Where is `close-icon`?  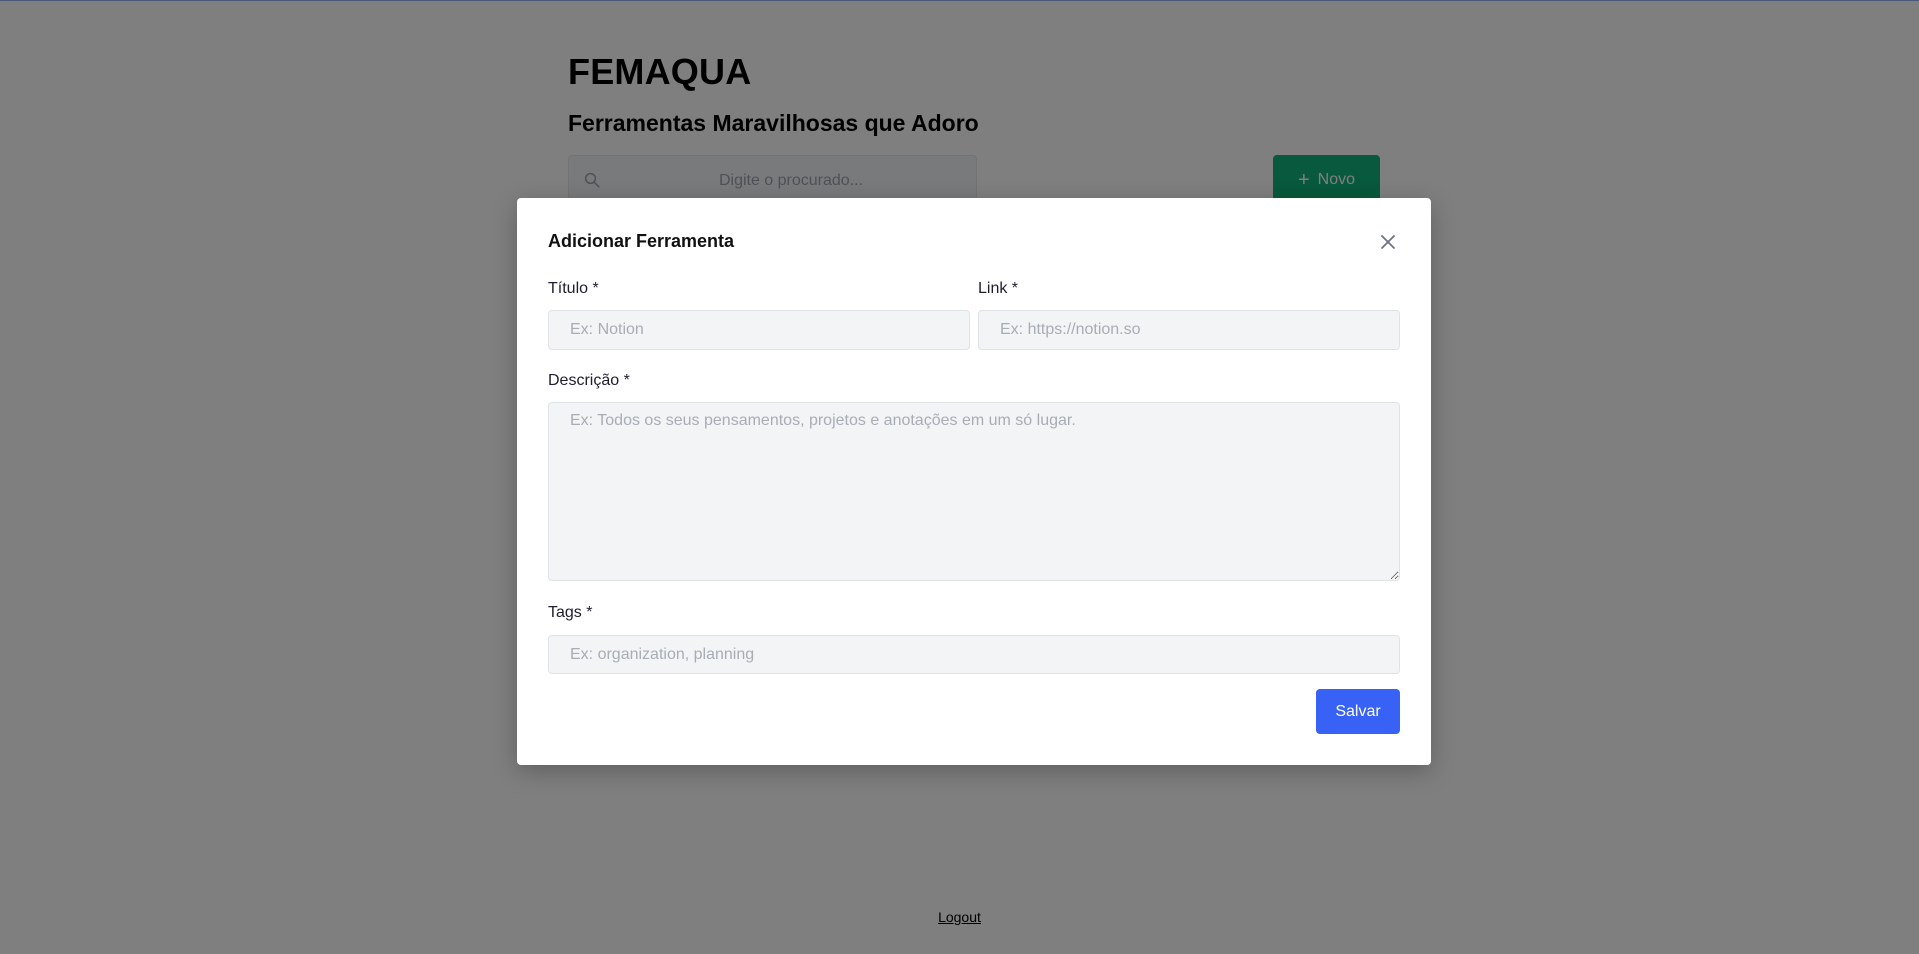 close-icon is located at coordinates (1388, 242).